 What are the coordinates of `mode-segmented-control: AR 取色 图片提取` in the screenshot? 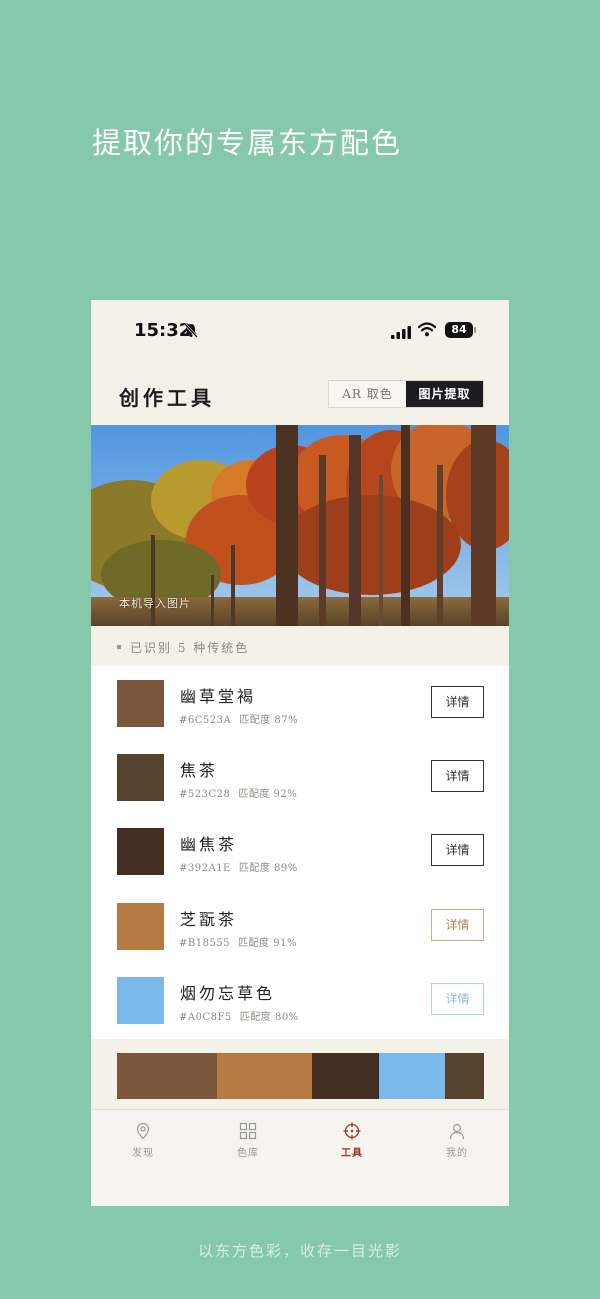 It's located at (406, 394).